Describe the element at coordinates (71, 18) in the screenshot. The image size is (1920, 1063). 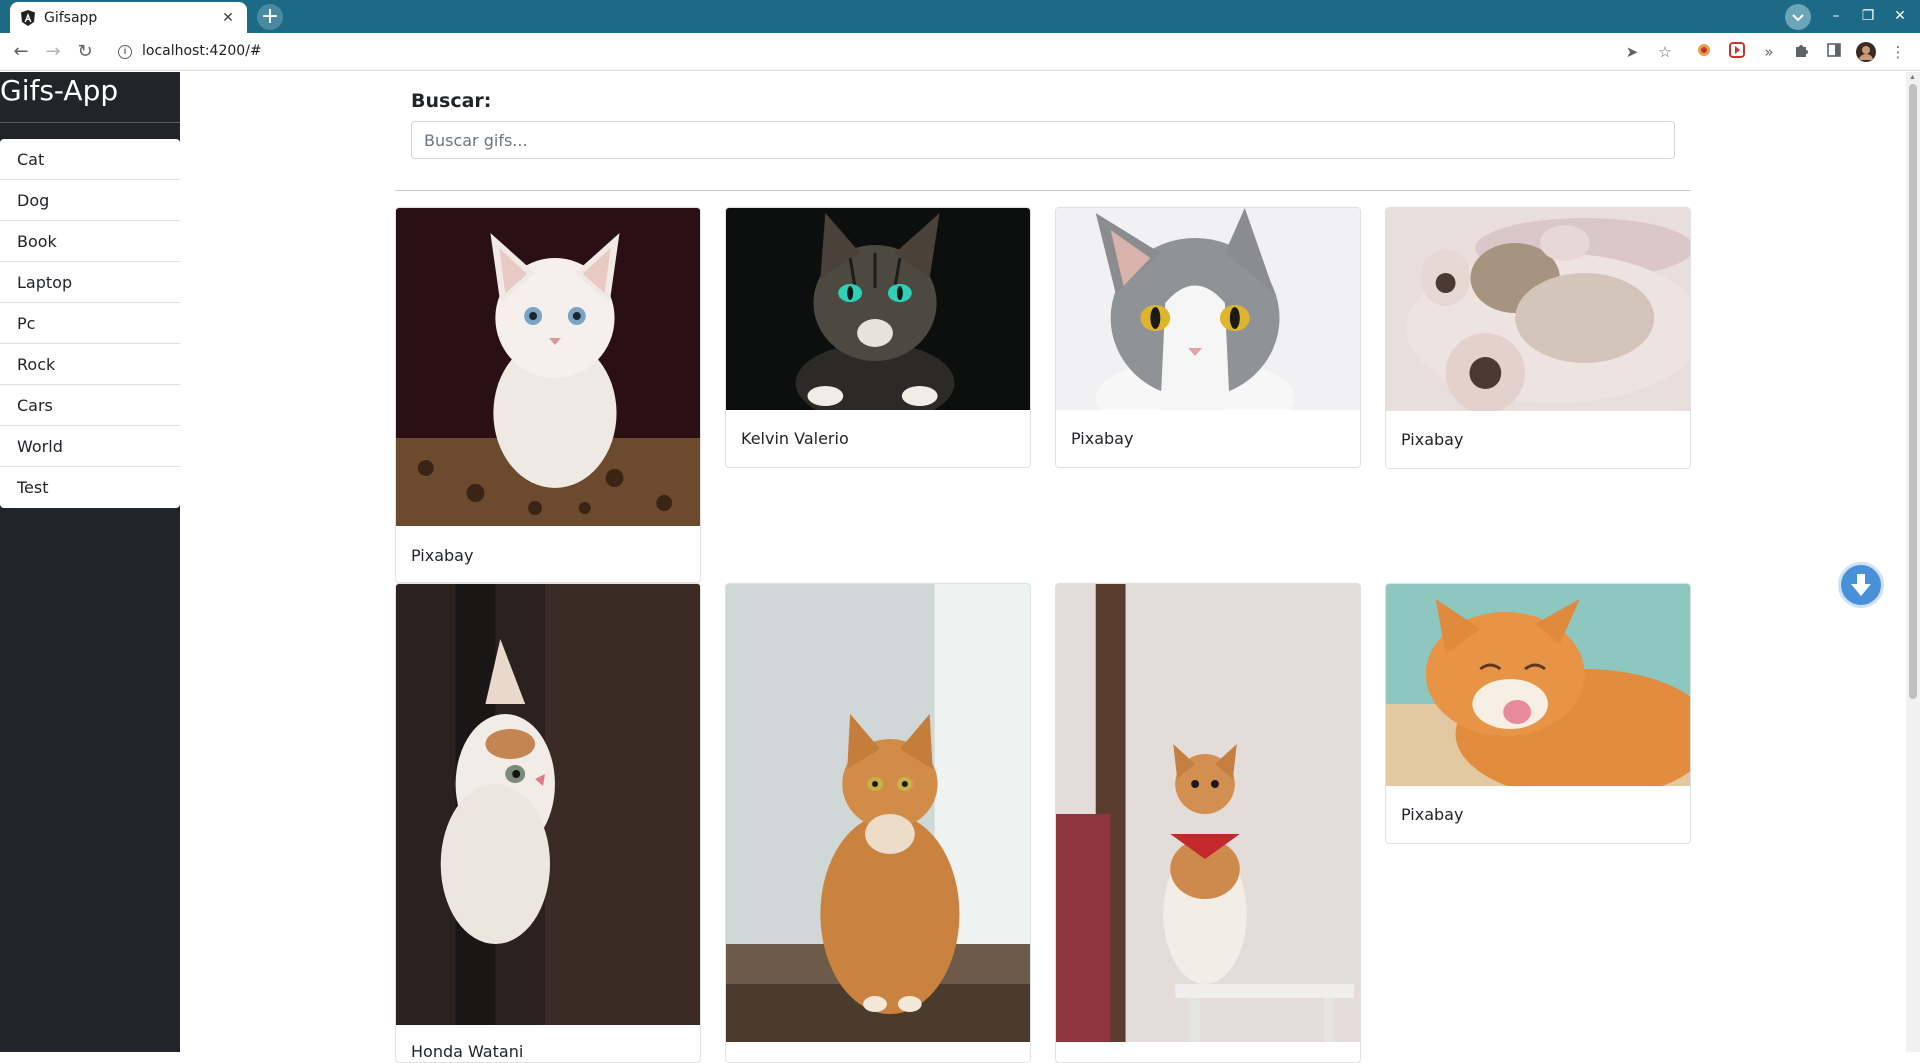
I see `tab-title: Gifsapp` at that location.